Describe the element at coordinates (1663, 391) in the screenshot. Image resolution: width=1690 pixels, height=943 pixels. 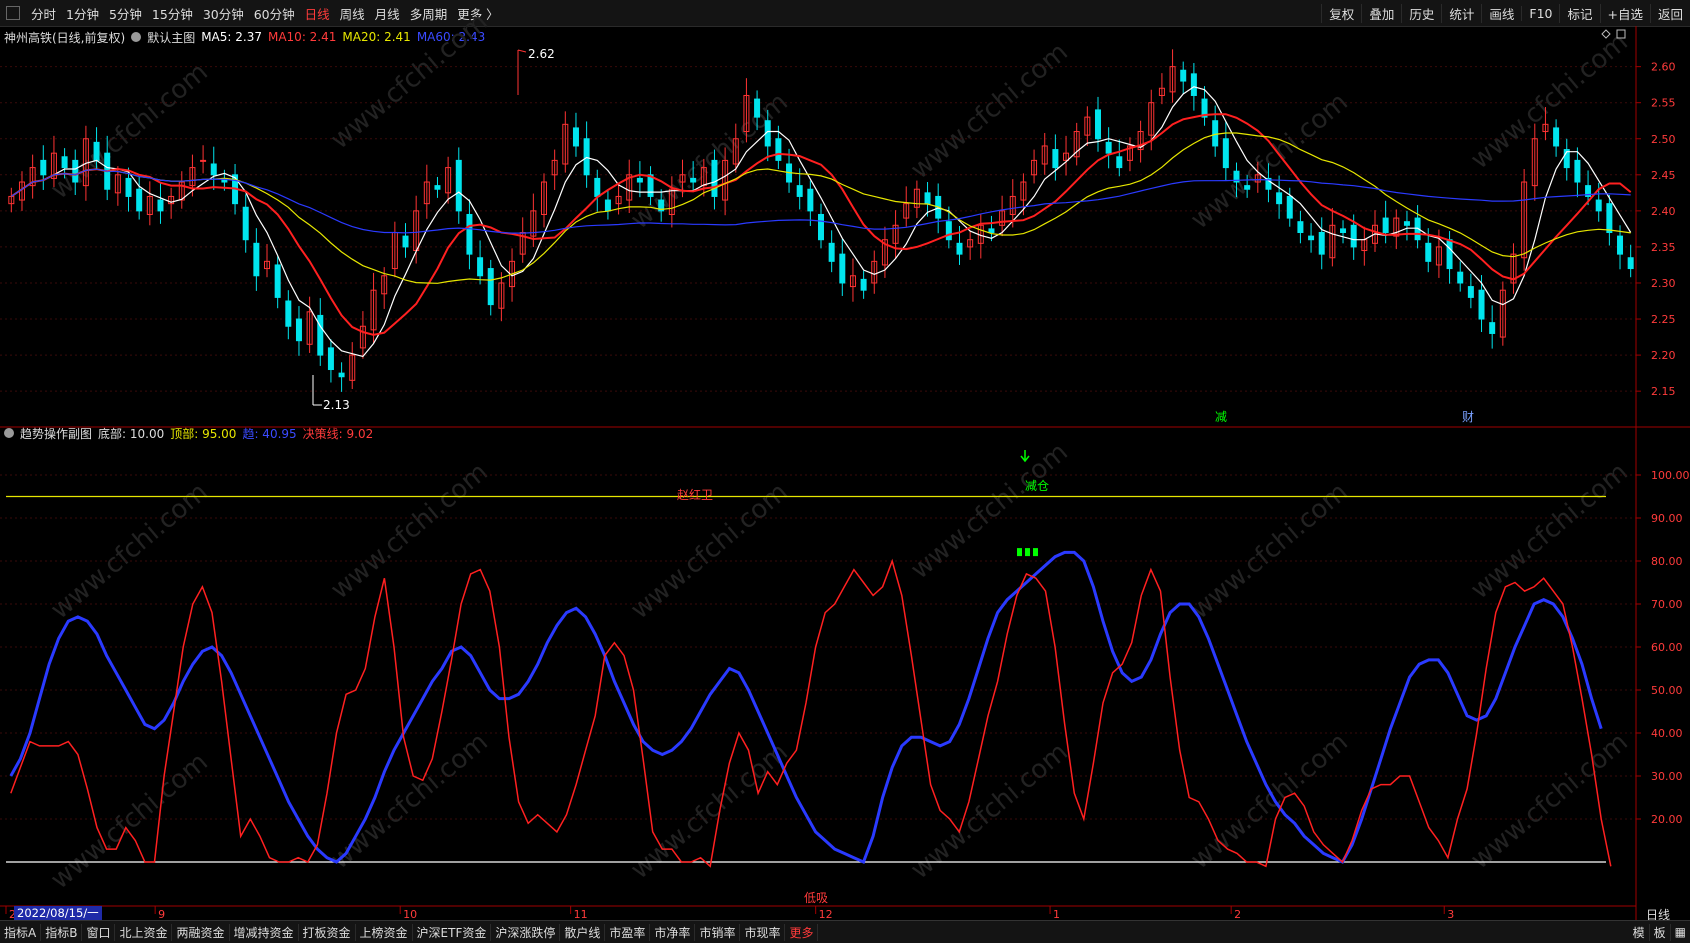
I see `price-tick-label: 2.15` at that location.